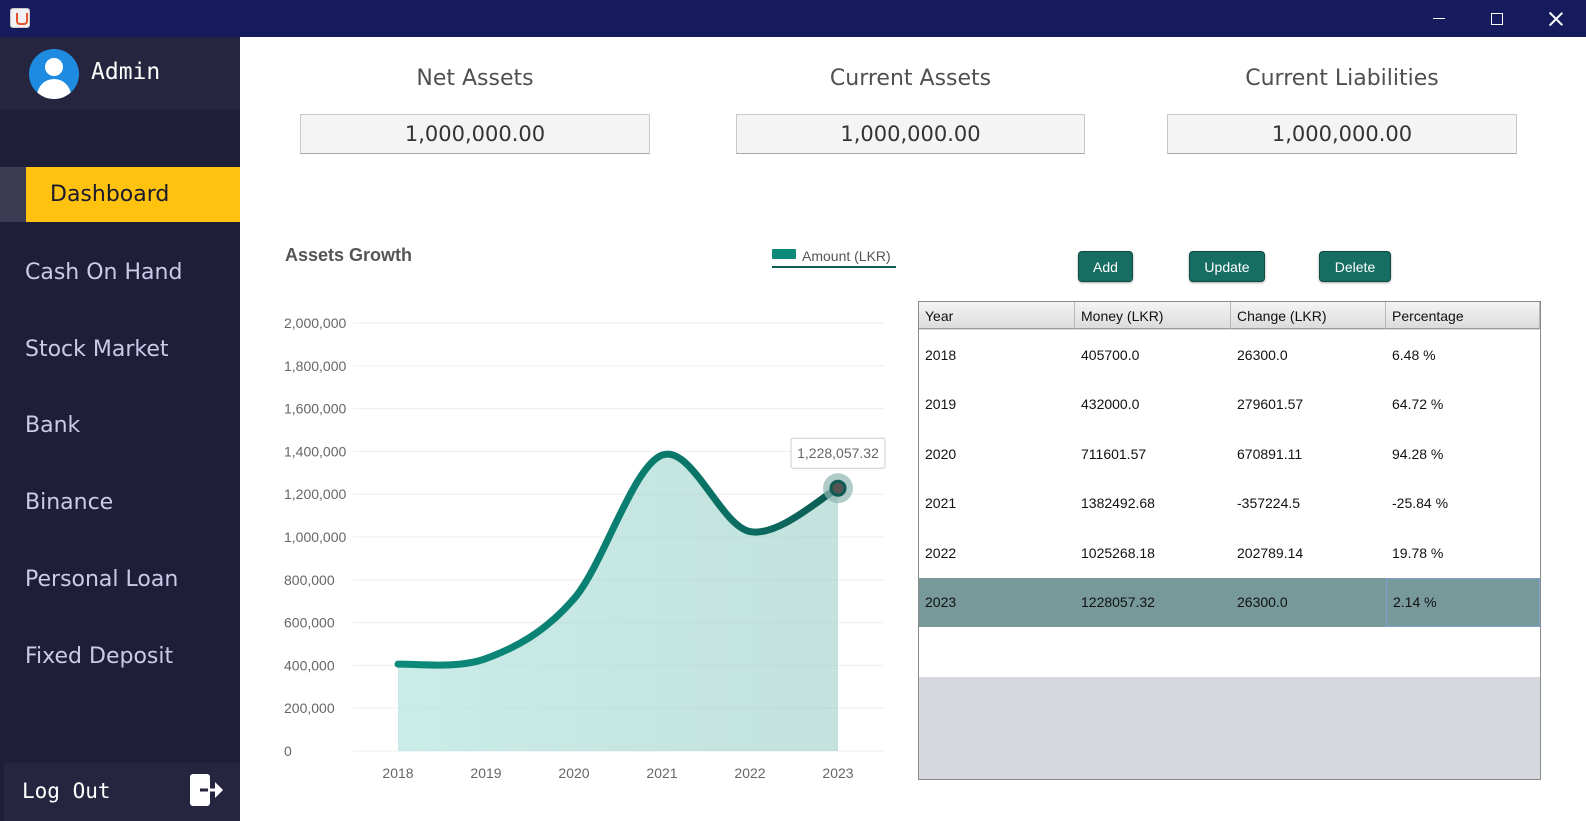 This screenshot has width=1586, height=821. I want to click on net-assets-title: Net Assets, so click(475, 78).